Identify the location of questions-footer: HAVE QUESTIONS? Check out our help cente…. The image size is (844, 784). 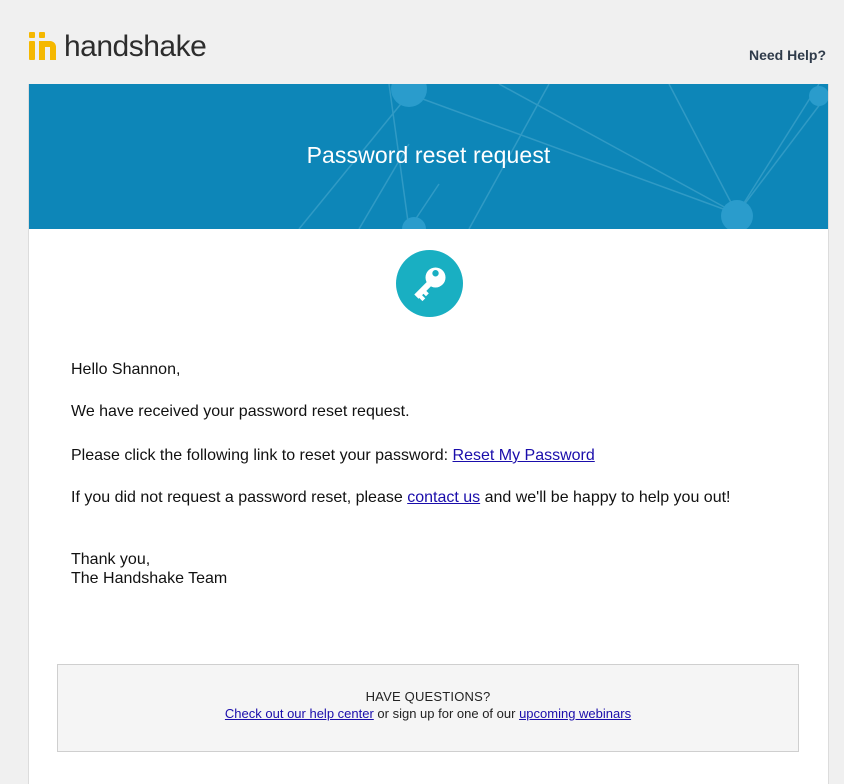
(428, 708).